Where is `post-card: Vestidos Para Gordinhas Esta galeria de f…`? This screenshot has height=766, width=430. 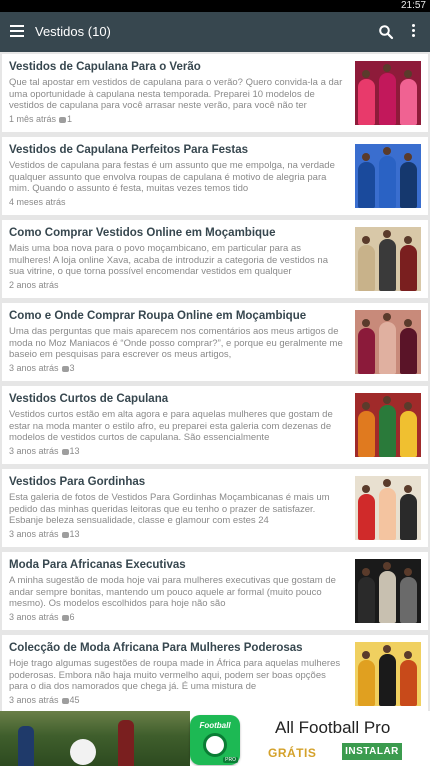 post-card: Vestidos Para Gordinhas Esta galeria de f… is located at coordinates (215, 508).